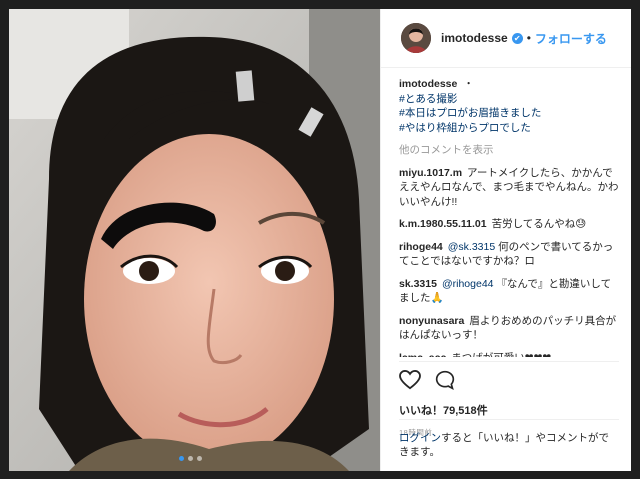 Image resolution: width=640 pixels, height=479 pixels. I want to click on follow-button: フォローする, so click(571, 38).